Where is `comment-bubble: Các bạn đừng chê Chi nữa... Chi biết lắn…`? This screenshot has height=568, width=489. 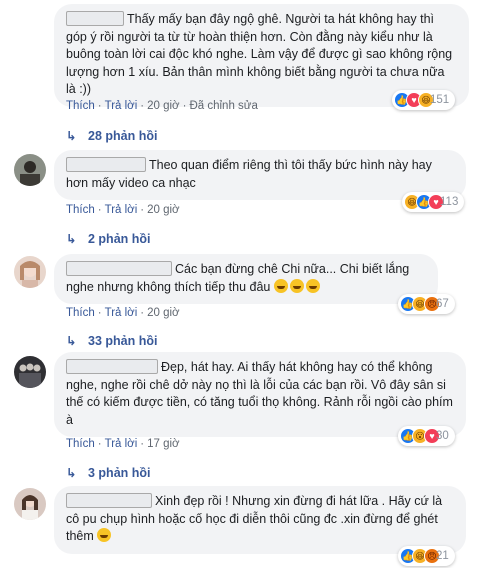 comment-bubble: Các bạn đừng chê Chi nữa... Chi biết lắn… is located at coordinates (246, 279).